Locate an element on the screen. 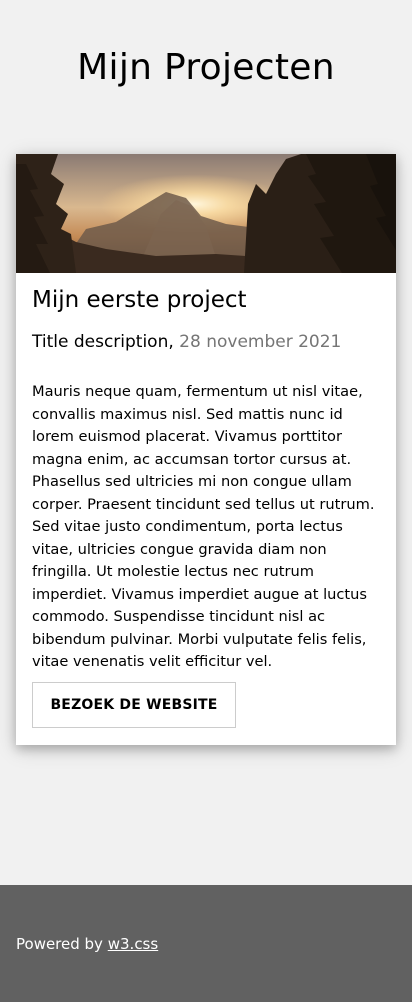  footer: Powered by w3.css is located at coordinates (206, 943).